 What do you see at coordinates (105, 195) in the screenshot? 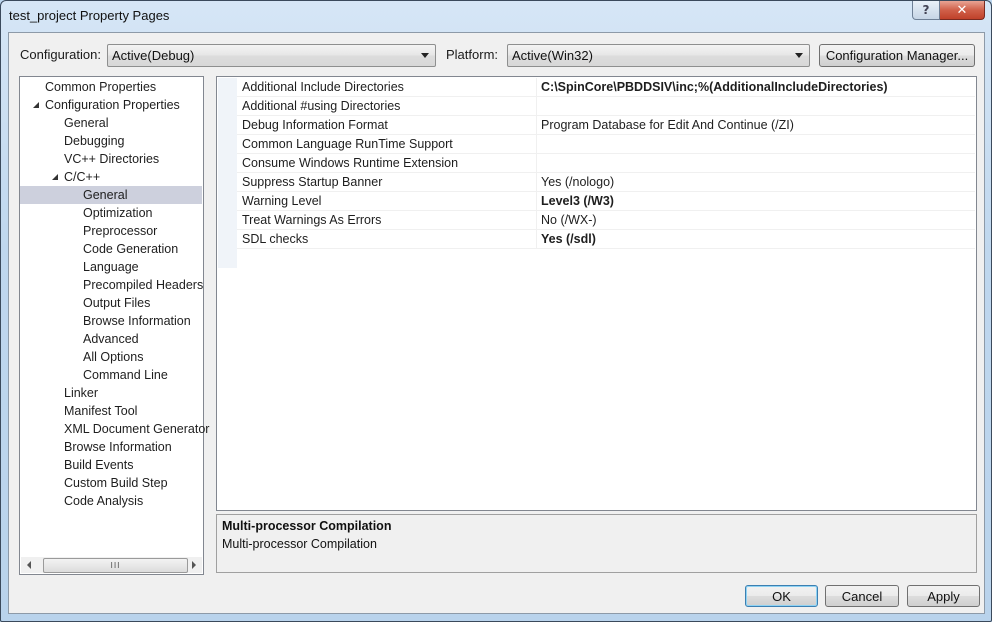
I see `tree-item-label: General` at bounding box center [105, 195].